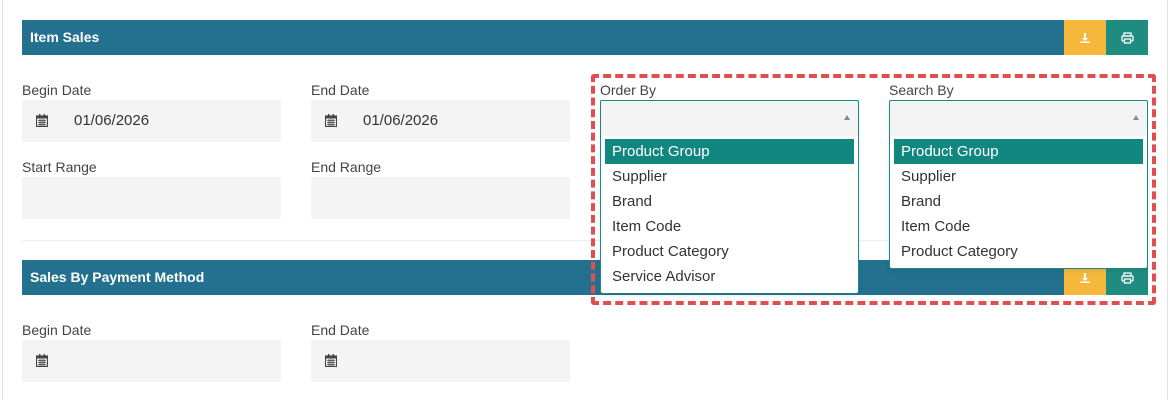  What do you see at coordinates (1018, 151) in the screenshot?
I see `search-by-option: Product Group` at bounding box center [1018, 151].